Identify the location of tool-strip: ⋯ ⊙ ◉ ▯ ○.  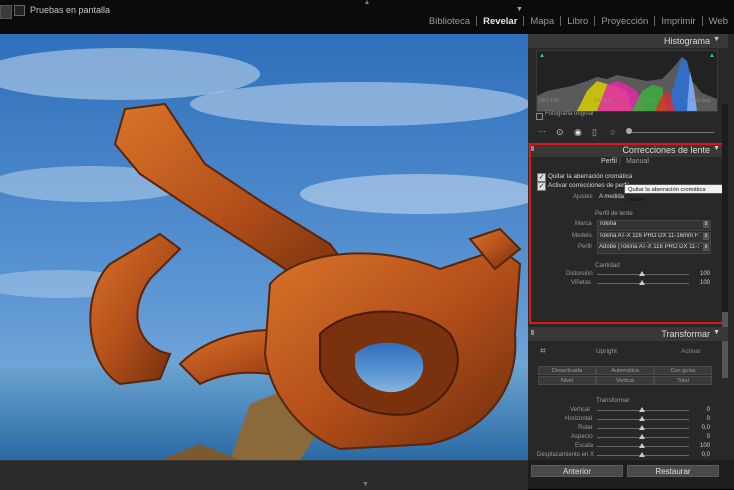
(628, 132).